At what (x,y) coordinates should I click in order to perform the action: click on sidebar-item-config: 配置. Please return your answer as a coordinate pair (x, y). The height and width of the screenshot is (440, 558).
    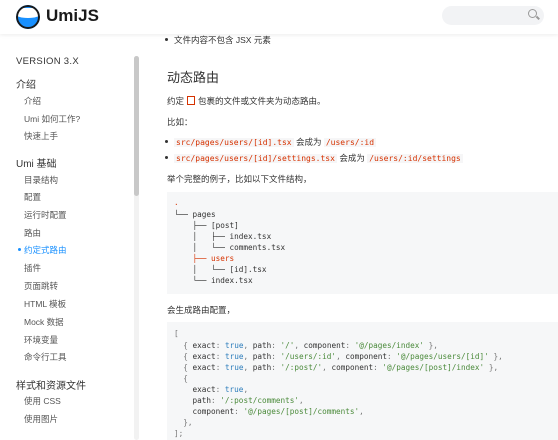
    Looking at the image, I should click on (32, 197).